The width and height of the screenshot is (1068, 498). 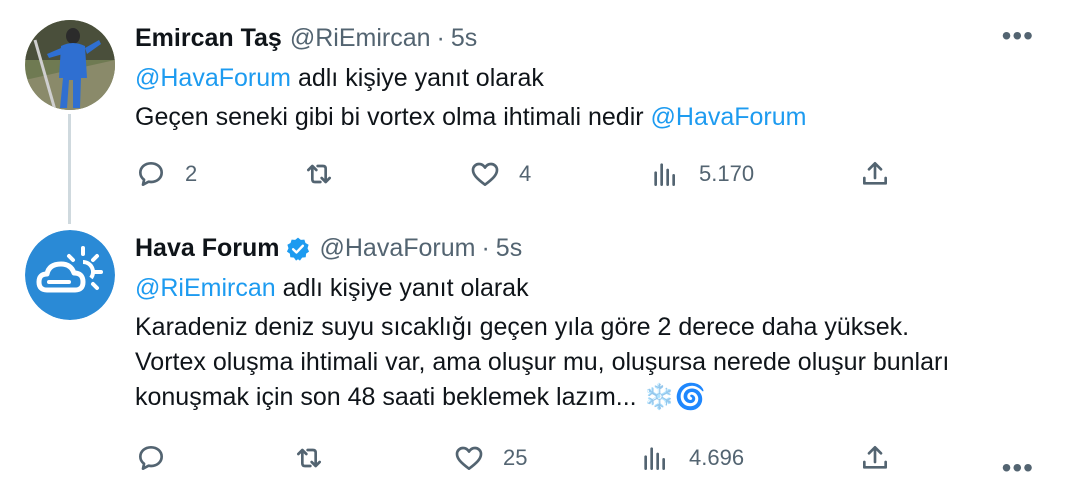 I want to click on like-button: 4, so click(x=500, y=174).